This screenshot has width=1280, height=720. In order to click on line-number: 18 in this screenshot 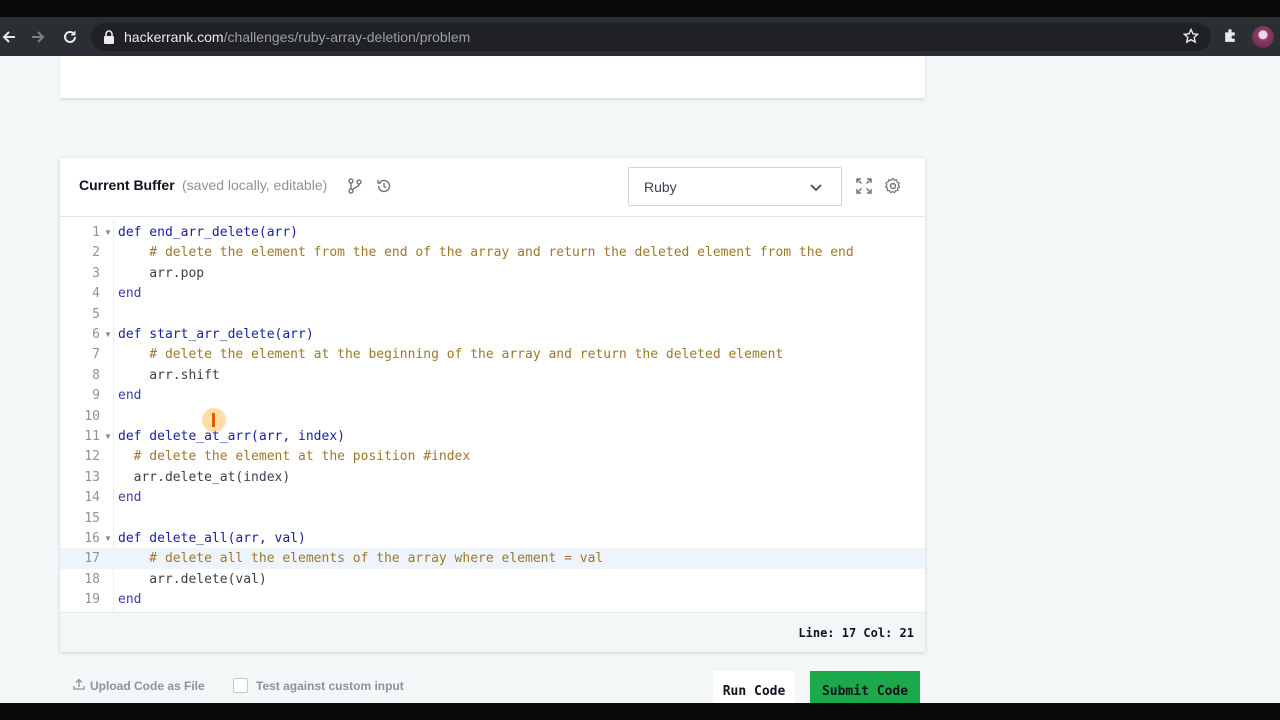, I will do `click(92, 579)`.